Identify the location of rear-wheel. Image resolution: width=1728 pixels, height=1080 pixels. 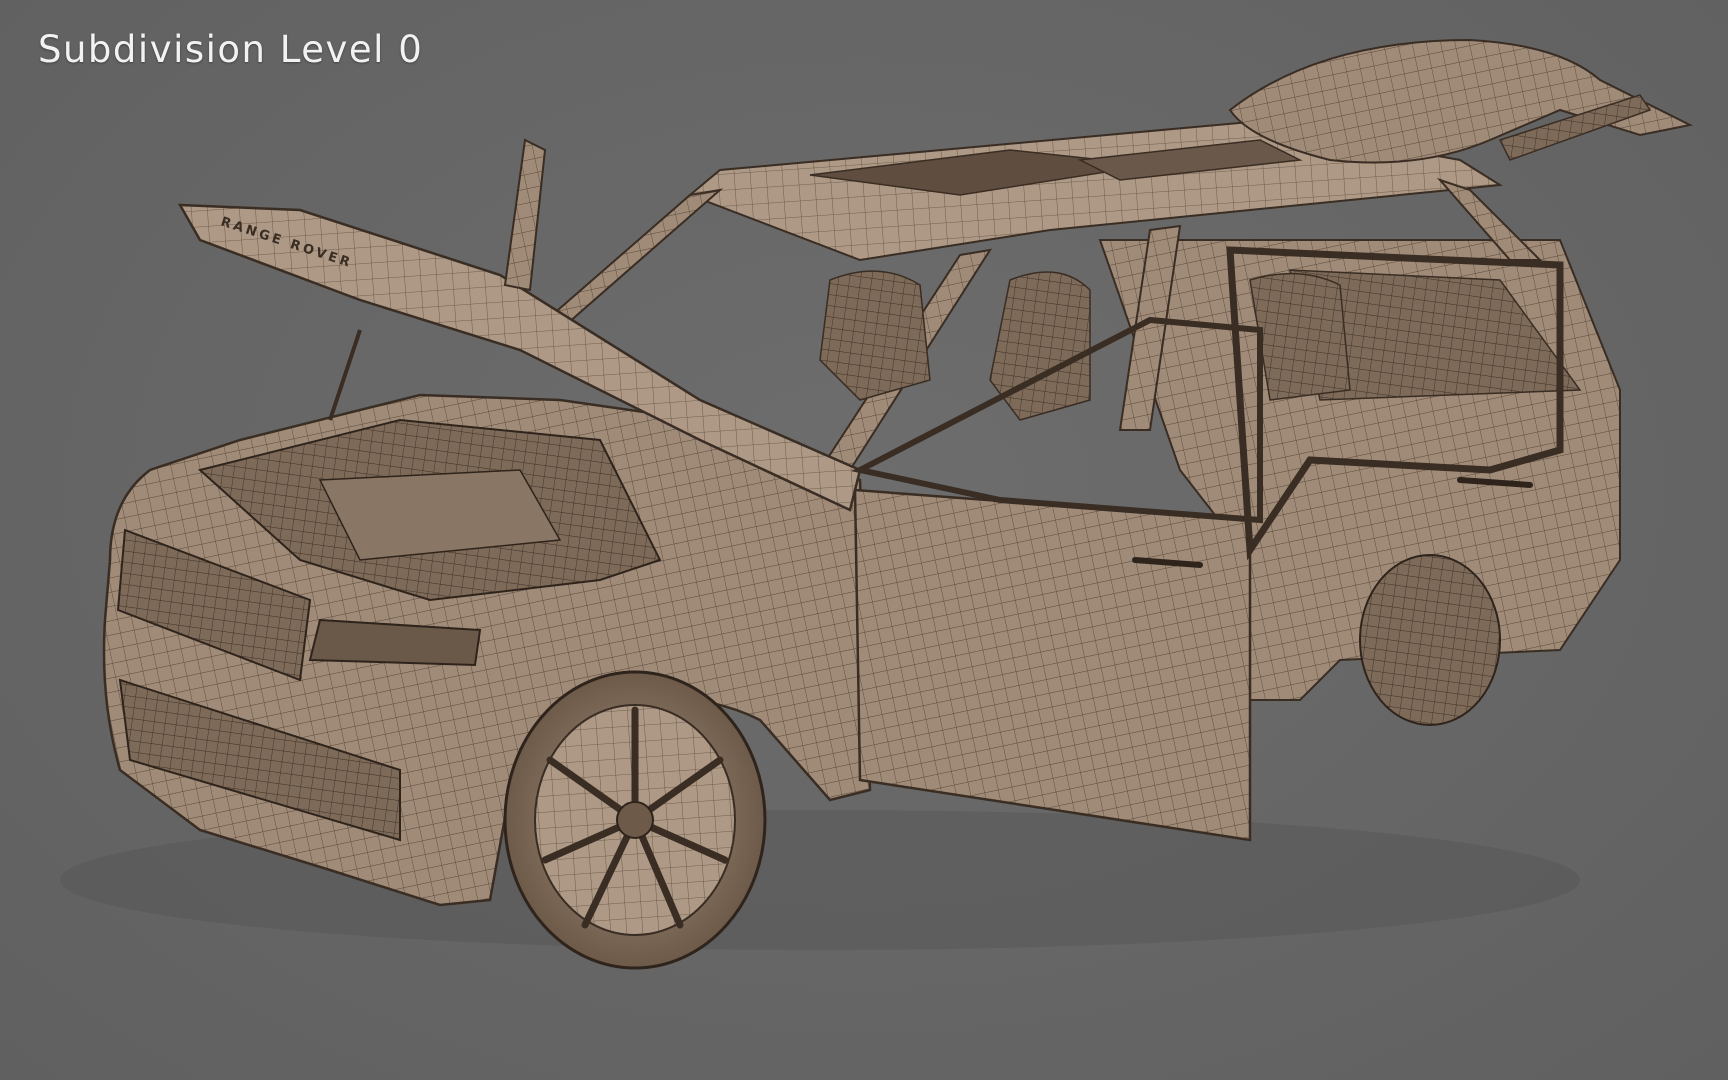
(1430, 640).